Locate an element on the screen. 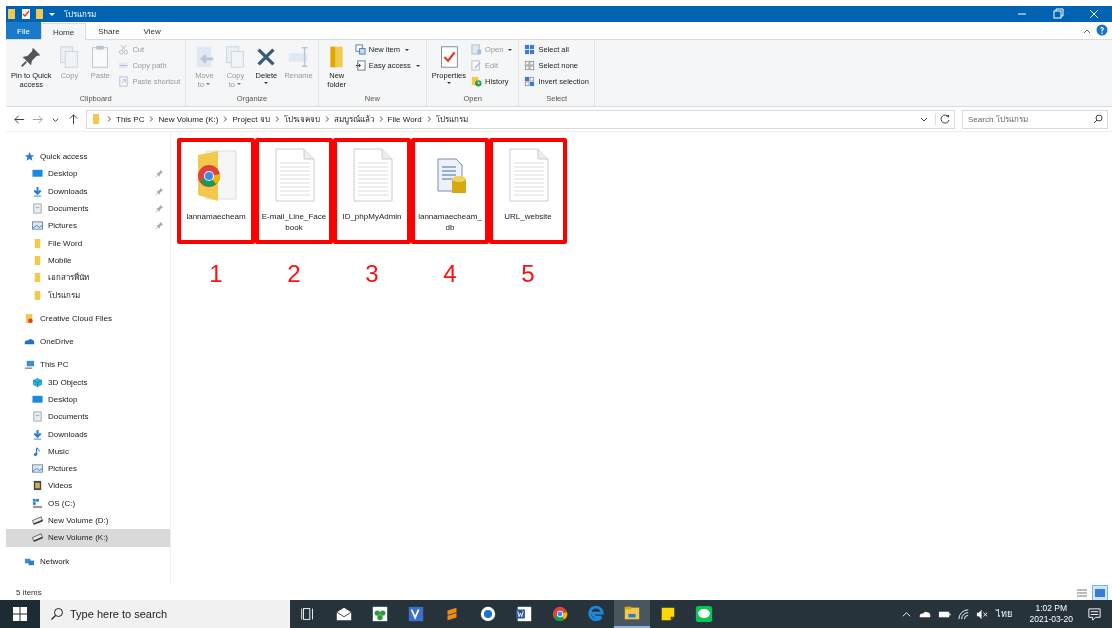 Image resolution: width=1112 pixels, height=628 pixels. annotation-number: 4 is located at coordinates (450, 274).